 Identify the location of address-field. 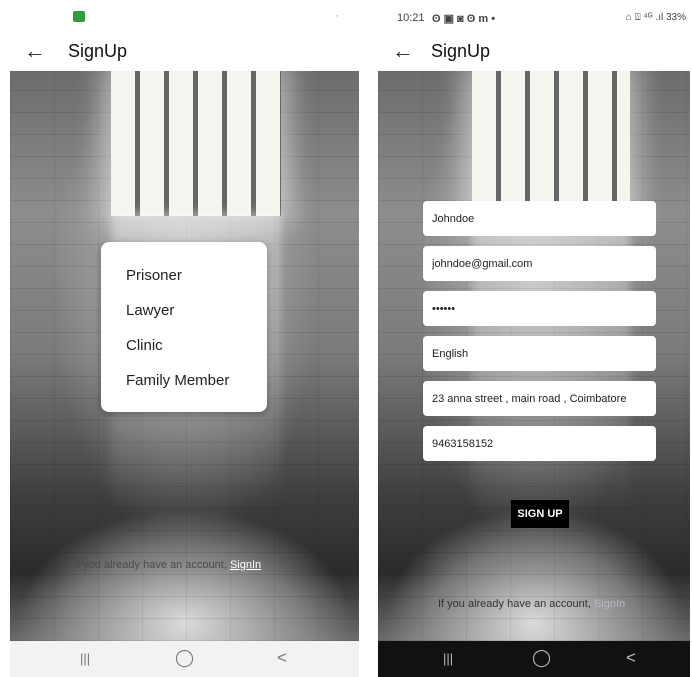
(539, 398).